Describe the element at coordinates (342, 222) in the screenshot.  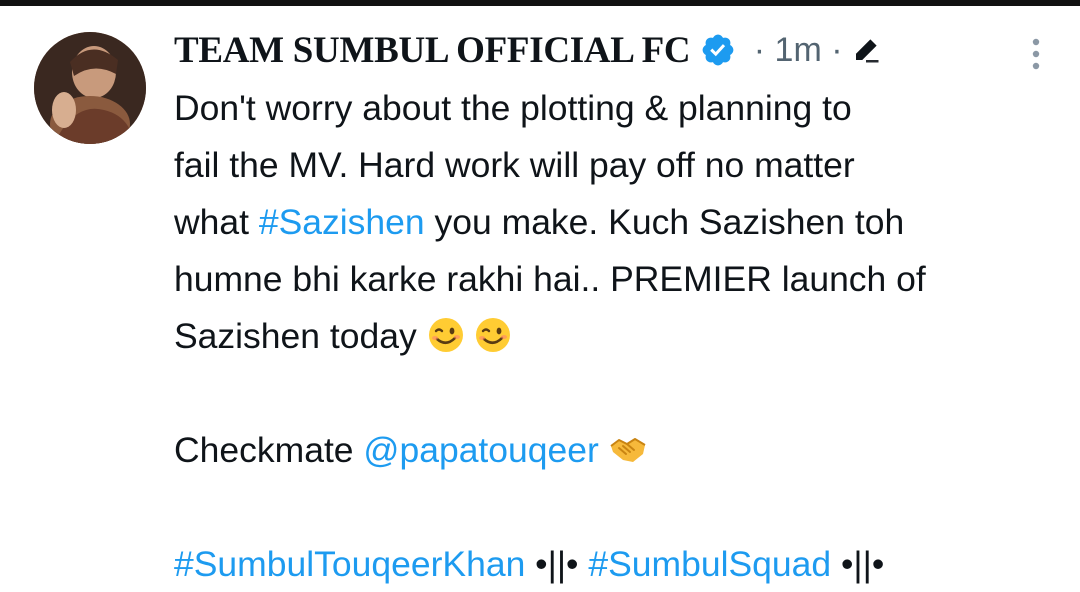
I see `hashtag-link: #Sazishen` at that location.